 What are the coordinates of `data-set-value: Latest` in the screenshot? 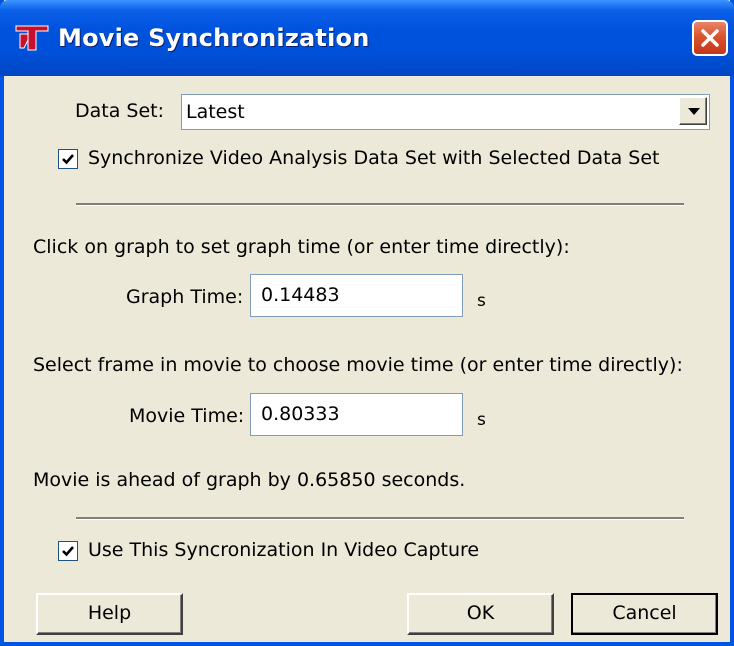 It's located at (215, 112).